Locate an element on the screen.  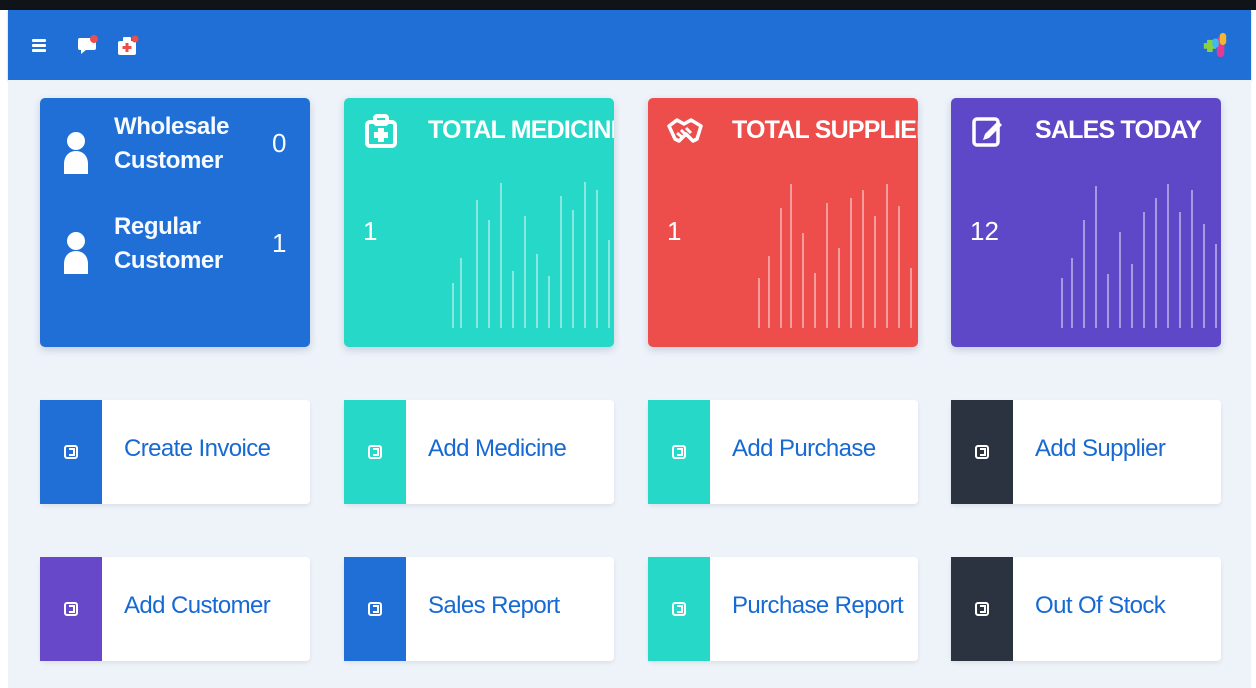
sales-today-title: SALES TODAY is located at coordinates (1118, 130).